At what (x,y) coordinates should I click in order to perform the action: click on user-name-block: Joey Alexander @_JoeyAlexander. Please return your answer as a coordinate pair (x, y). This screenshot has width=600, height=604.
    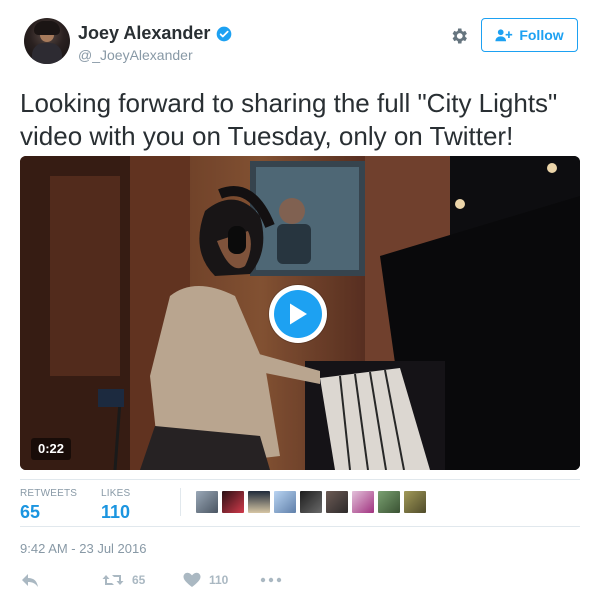
    Looking at the image, I should click on (155, 43).